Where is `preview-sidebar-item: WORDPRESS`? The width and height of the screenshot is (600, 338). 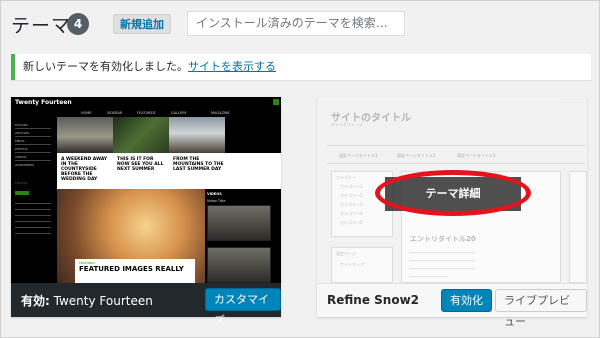
preview-sidebar-item: WORDPRESS is located at coordinates (25, 165).